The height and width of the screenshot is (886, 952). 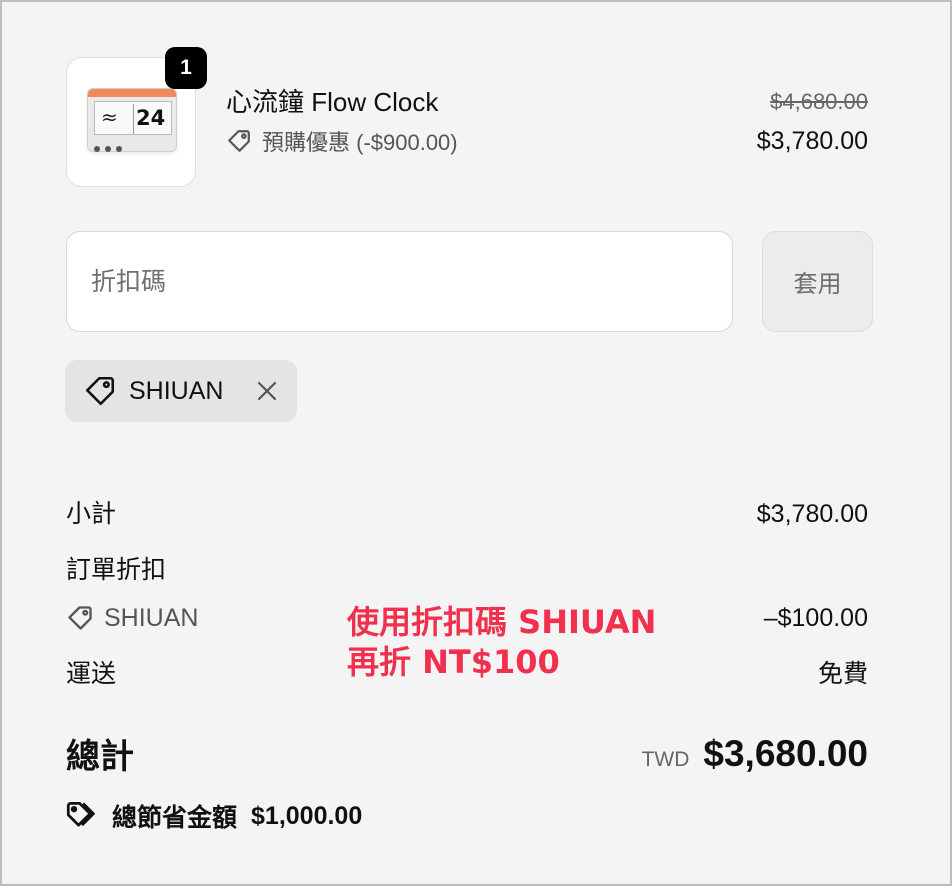 What do you see at coordinates (502, 622) in the screenshot?
I see `annotation-line-1: 使用折扣碼 SHIUAN` at bounding box center [502, 622].